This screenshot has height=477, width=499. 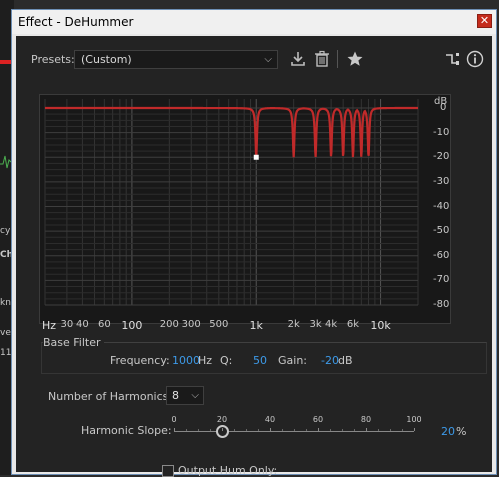 What do you see at coordinates (256, 157) in the screenshot?
I see `base-filter-handle` at bounding box center [256, 157].